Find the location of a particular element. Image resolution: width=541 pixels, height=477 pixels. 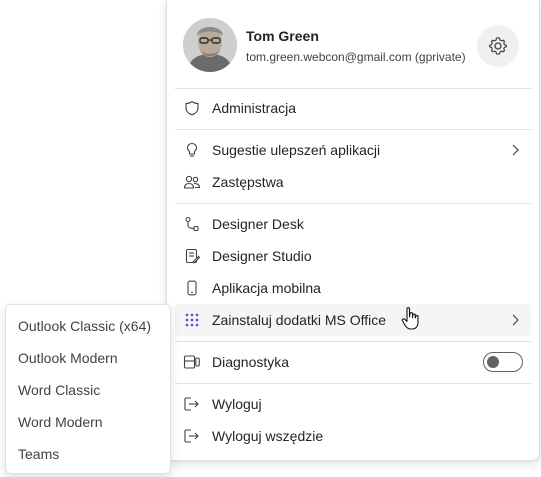

shield-icon is located at coordinates (192, 108).